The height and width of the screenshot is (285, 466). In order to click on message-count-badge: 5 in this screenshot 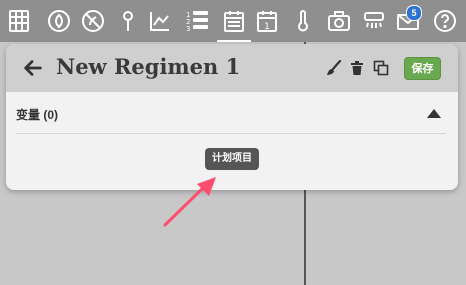, I will do `click(414, 13)`.